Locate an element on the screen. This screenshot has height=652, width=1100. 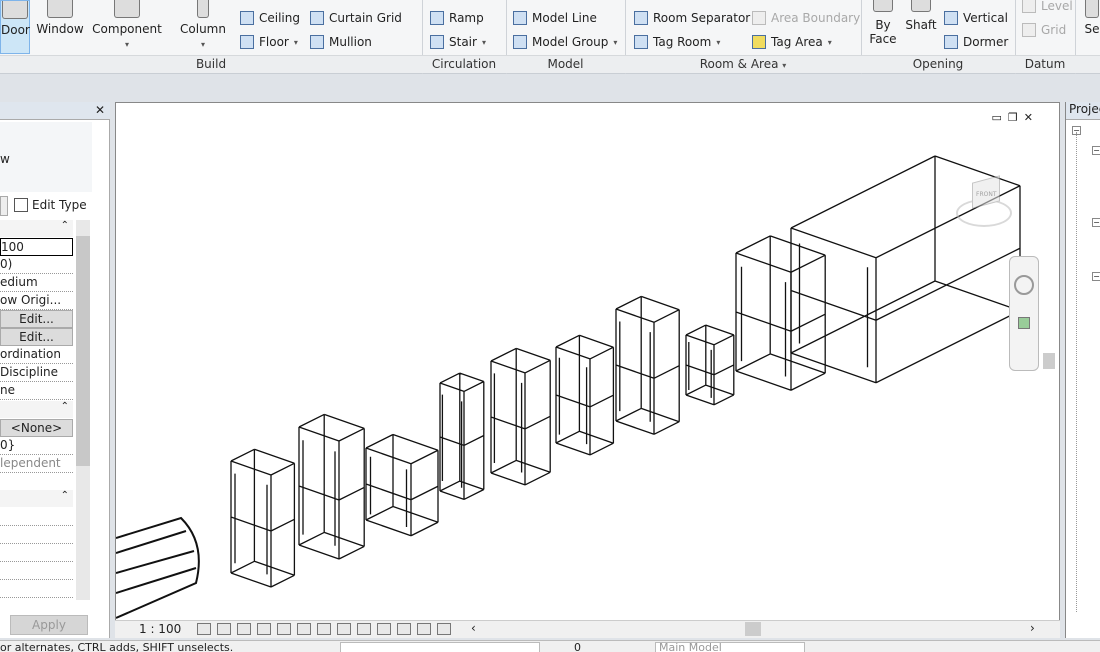
show-hidden-lines-value: Discipline is located at coordinates (36, 373).